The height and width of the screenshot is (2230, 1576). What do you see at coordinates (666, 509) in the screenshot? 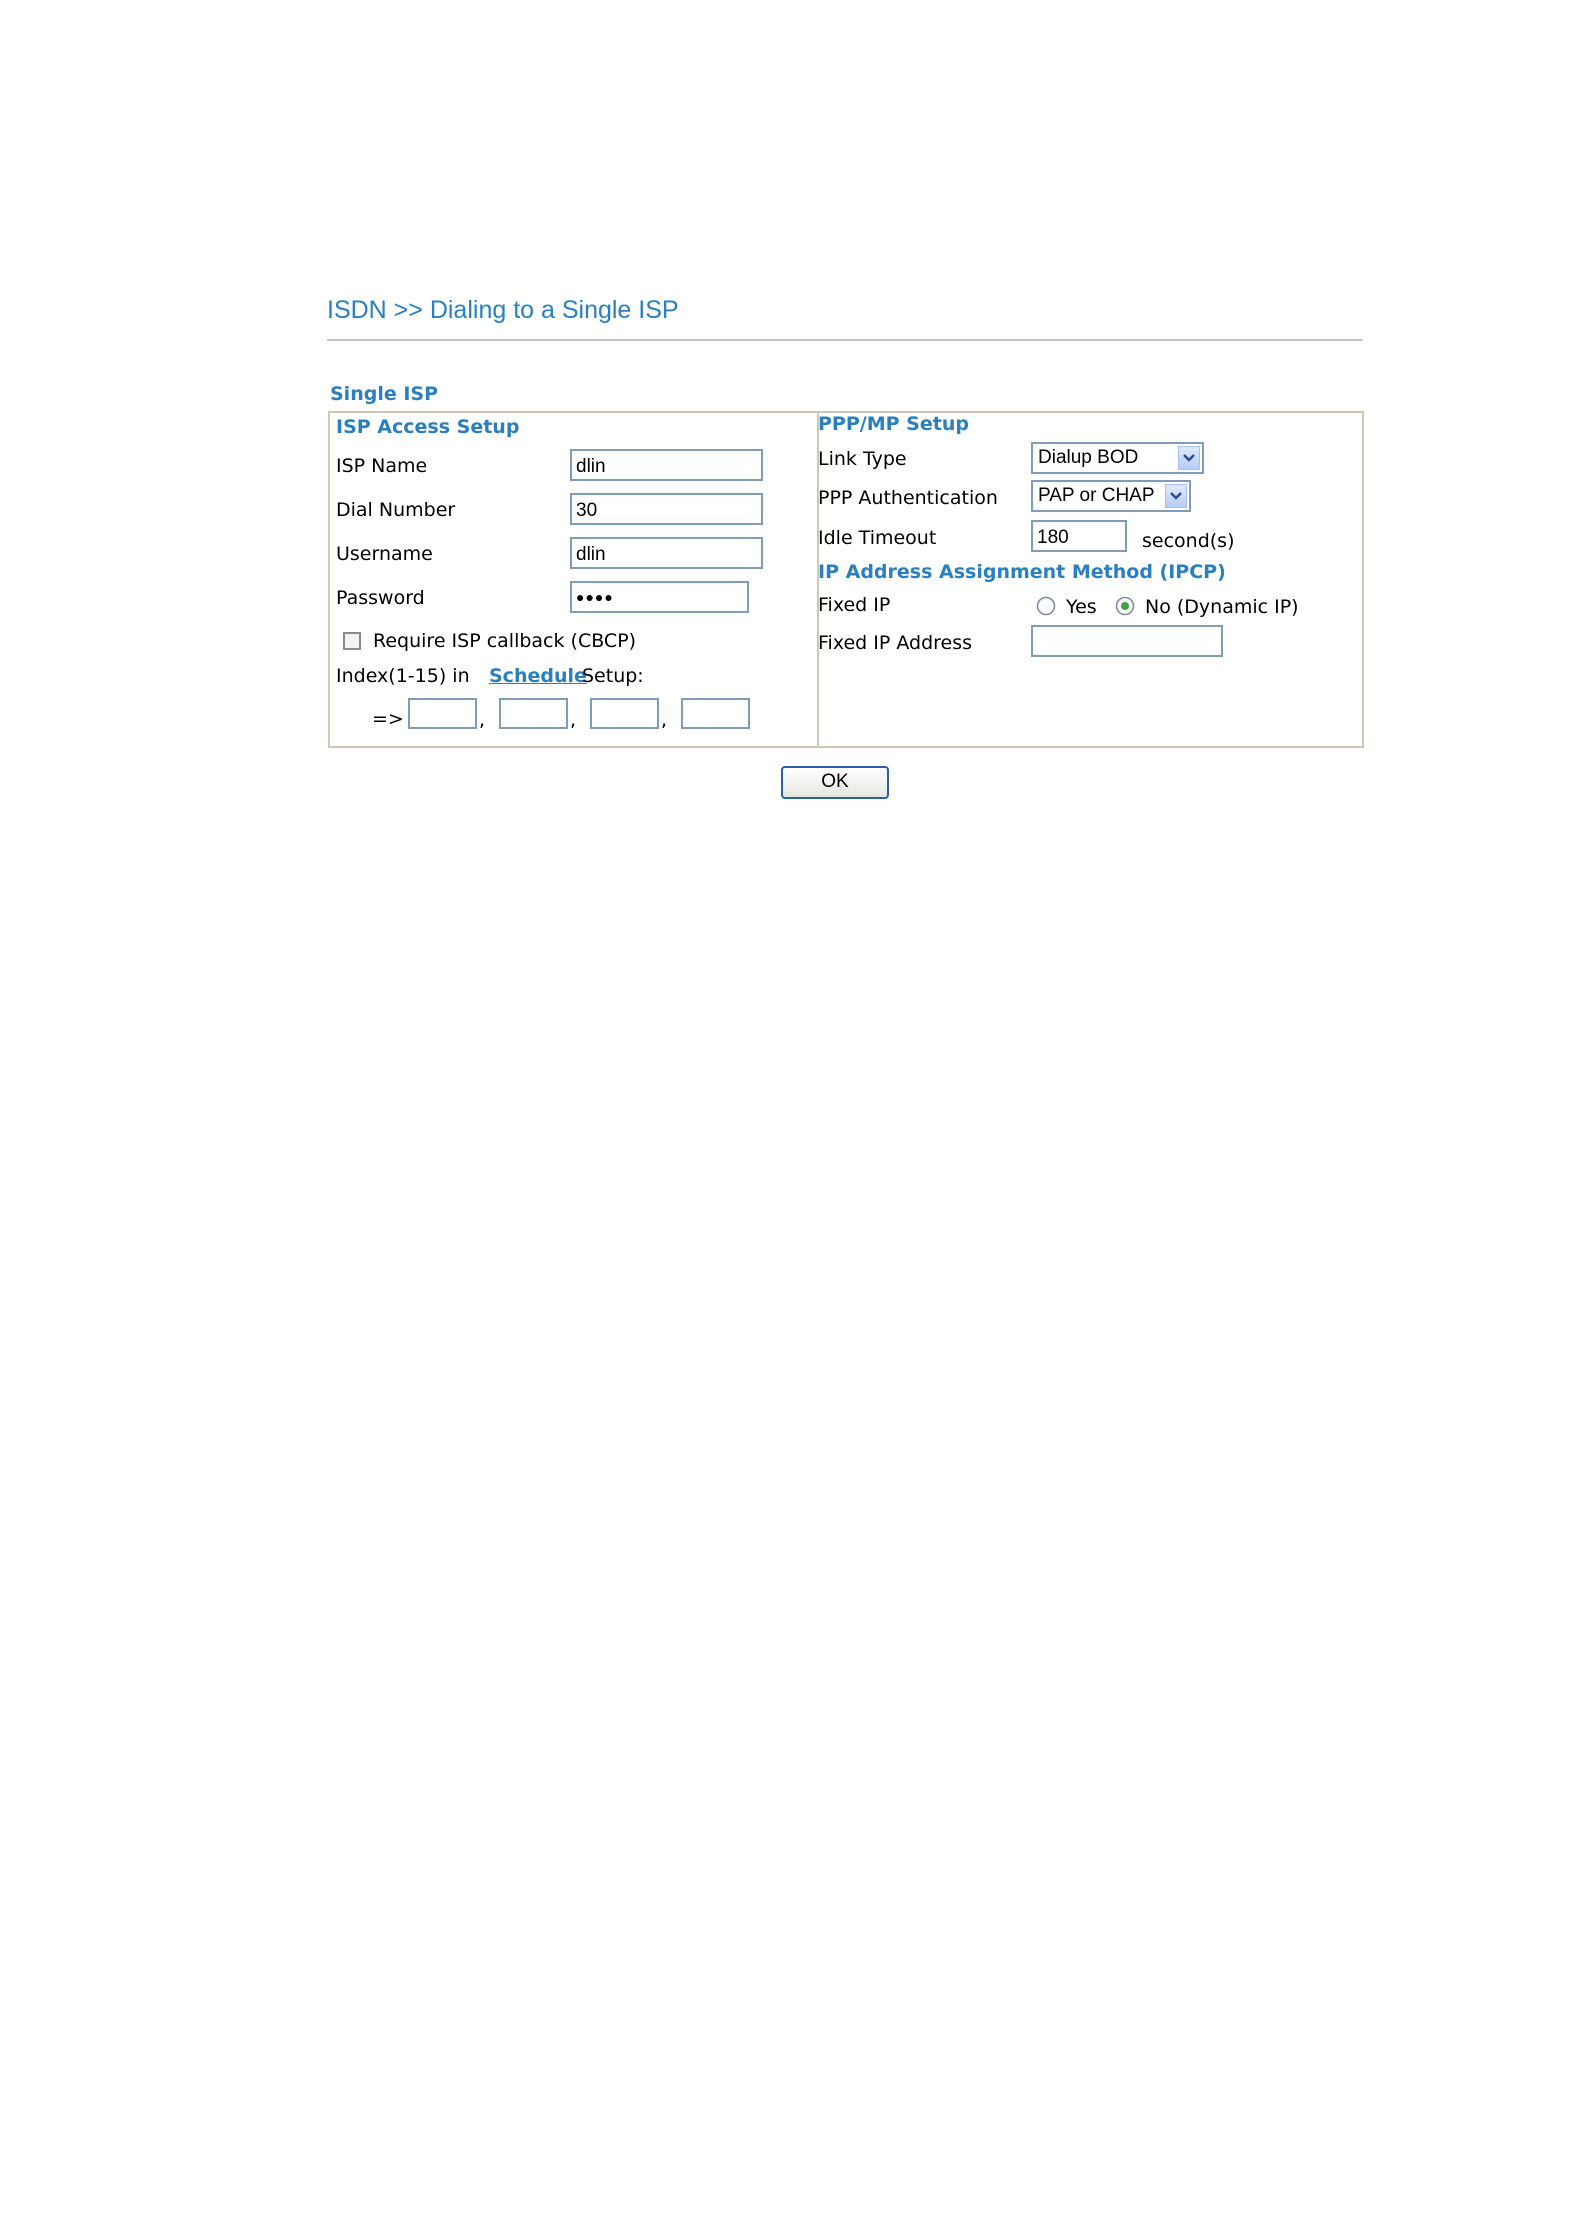
I see `dial-number-input` at bounding box center [666, 509].